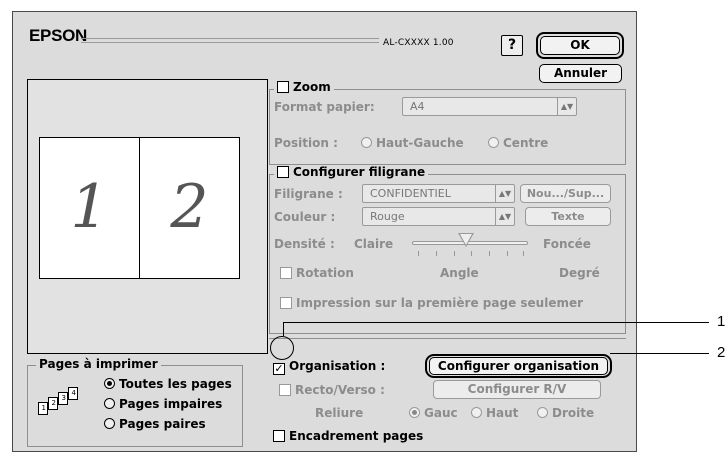 The image size is (728, 464). I want to click on configure-duplex-button: Configurer R/V, so click(517, 389).